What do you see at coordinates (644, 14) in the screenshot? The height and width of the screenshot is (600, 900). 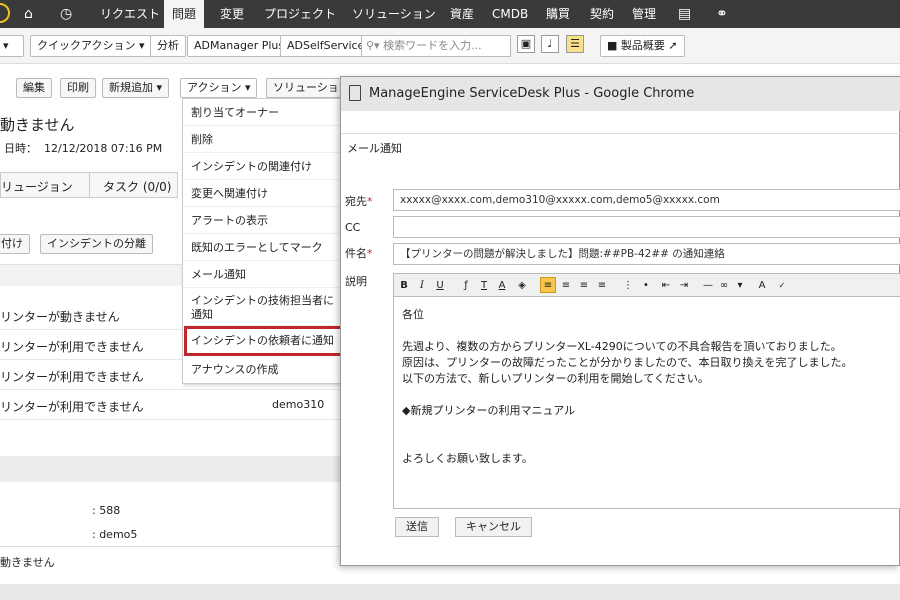 I see `nav-item-admin: 管理` at bounding box center [644, 14].